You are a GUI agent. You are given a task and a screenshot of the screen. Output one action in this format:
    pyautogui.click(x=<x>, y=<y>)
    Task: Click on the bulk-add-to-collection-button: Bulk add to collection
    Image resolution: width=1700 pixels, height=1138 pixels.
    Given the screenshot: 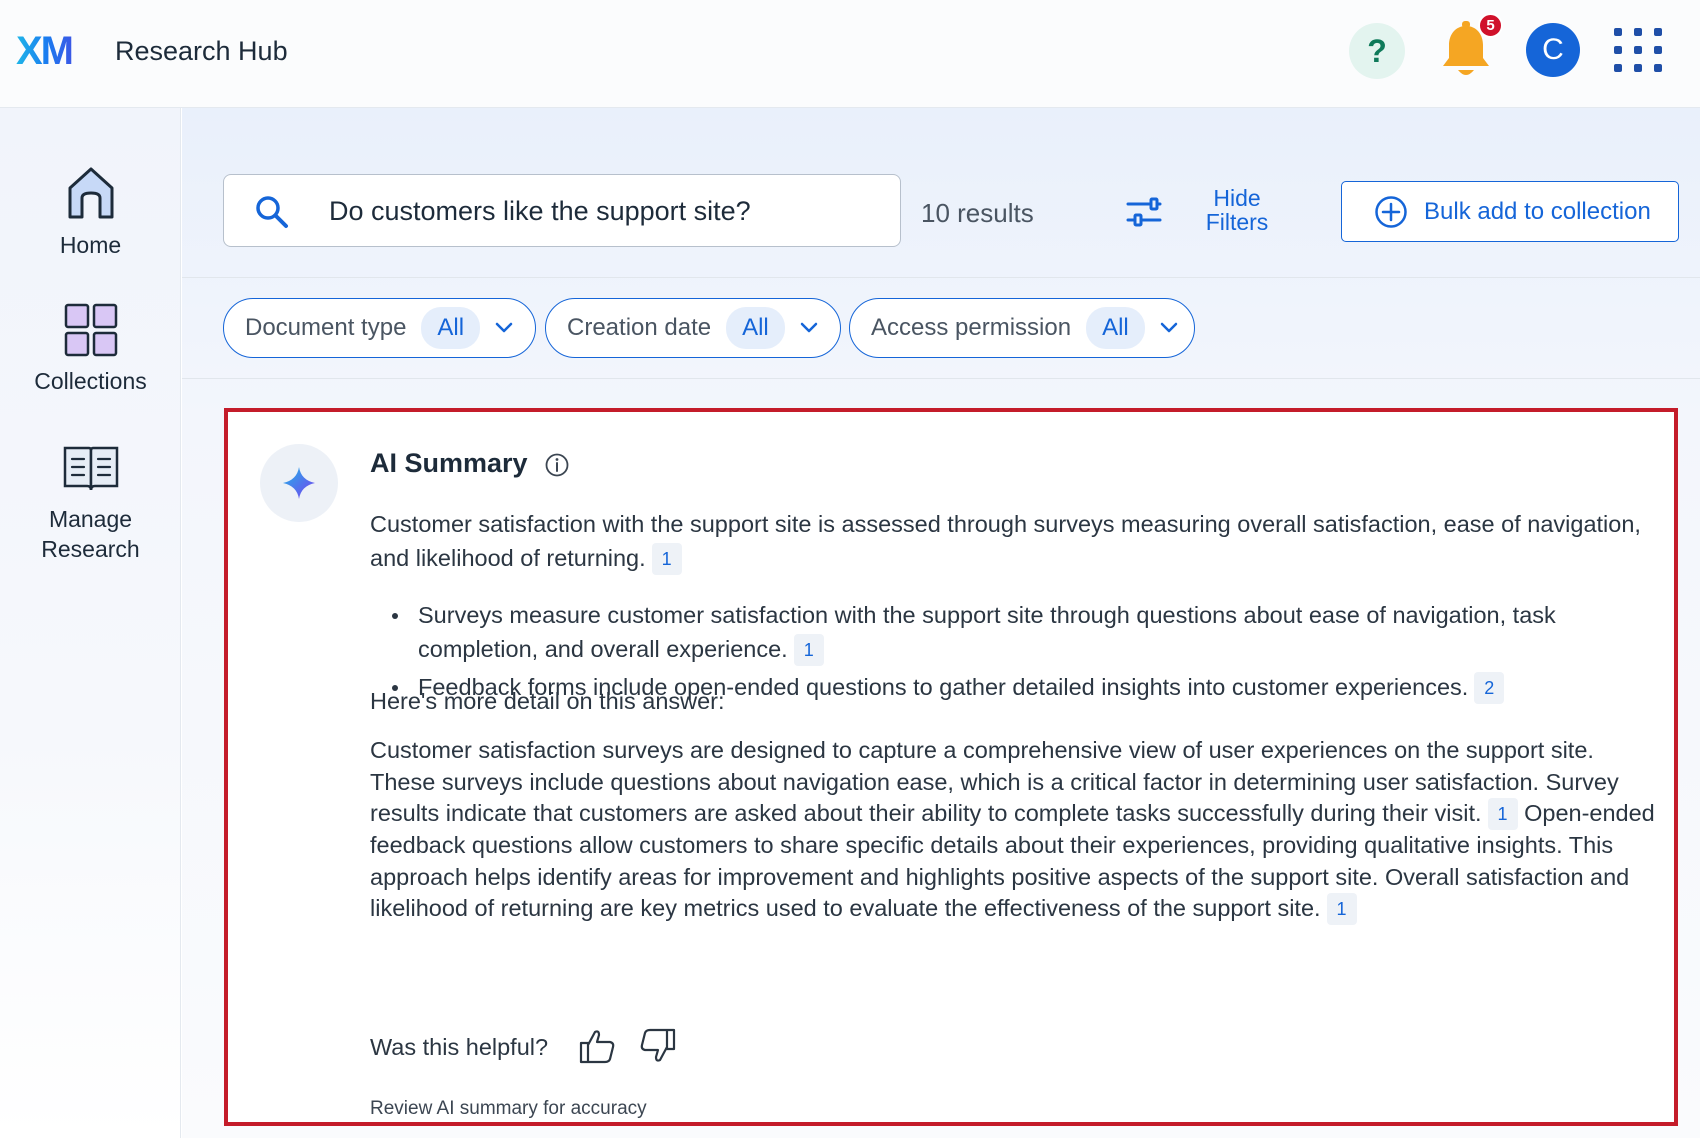 What is the action you would take?
    pyautogui.click(x=1510, y=211)
    